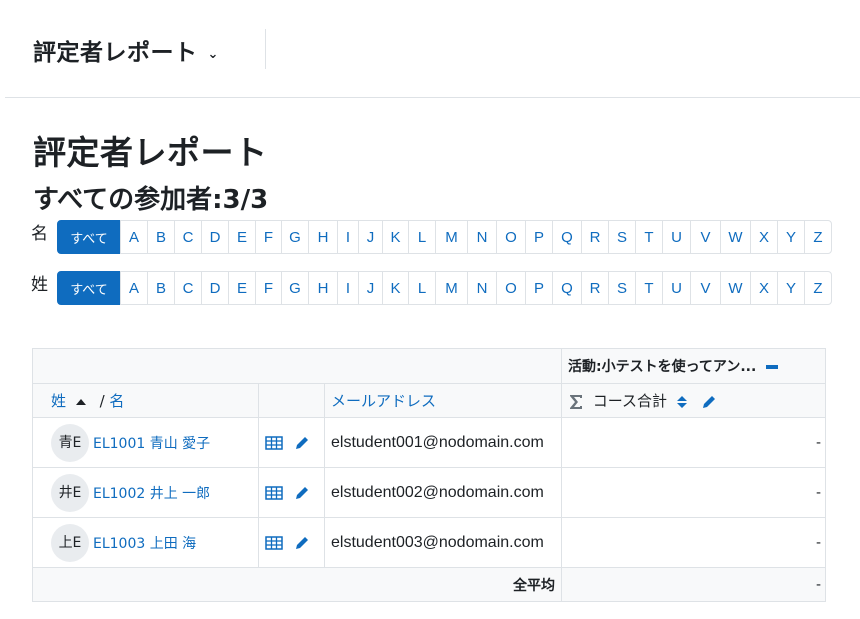  I want to click on initials-bar-label: 名, so click(39, 233).